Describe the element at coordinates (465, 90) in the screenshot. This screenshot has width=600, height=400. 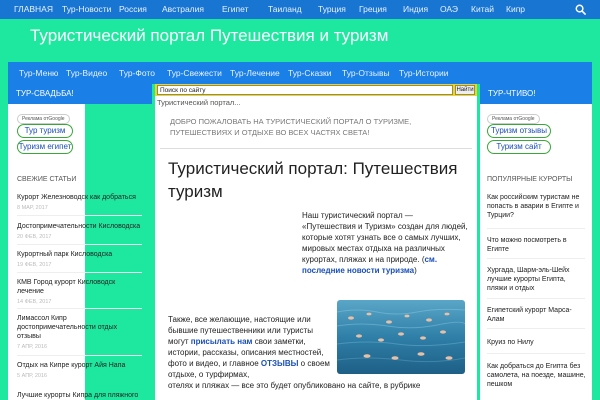
I see `search-button: Найти` at that location.